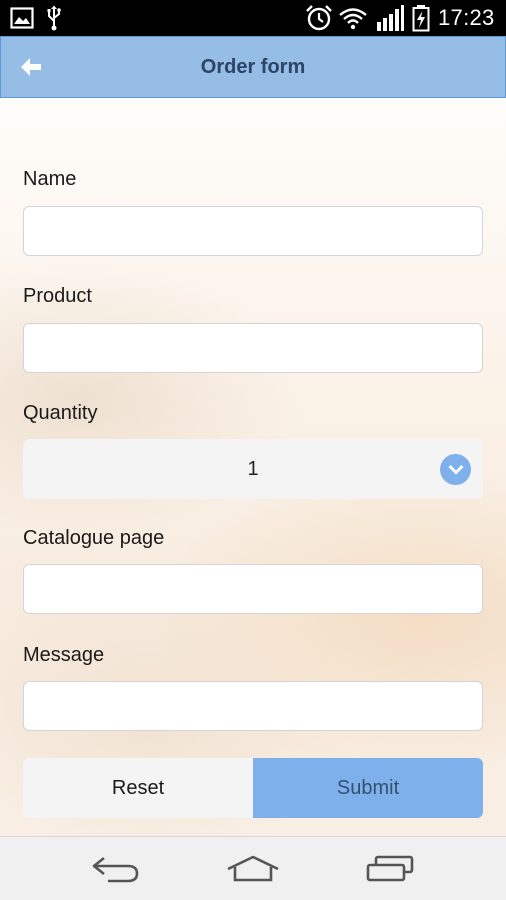  What do you see at coordinates (57, 296) in the screenshot?
I see `product-label: Product` at bounding box center [57, 296].